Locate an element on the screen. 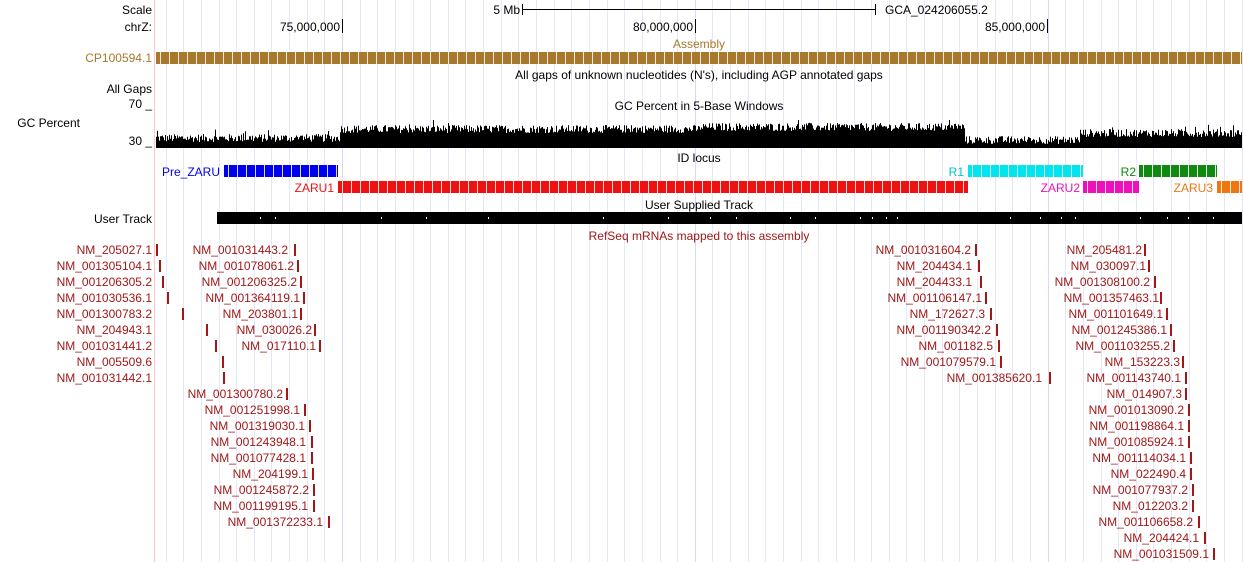  feature-label-zaru3: ZARU3 is located at coordinates (1163, 188).